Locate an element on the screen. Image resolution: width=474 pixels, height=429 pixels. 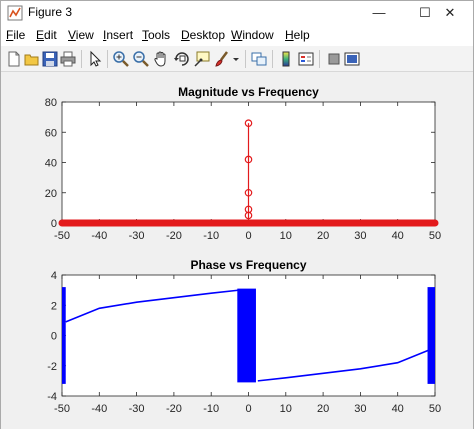
insert-colorbar-icon is located at coordinates (286, 59).